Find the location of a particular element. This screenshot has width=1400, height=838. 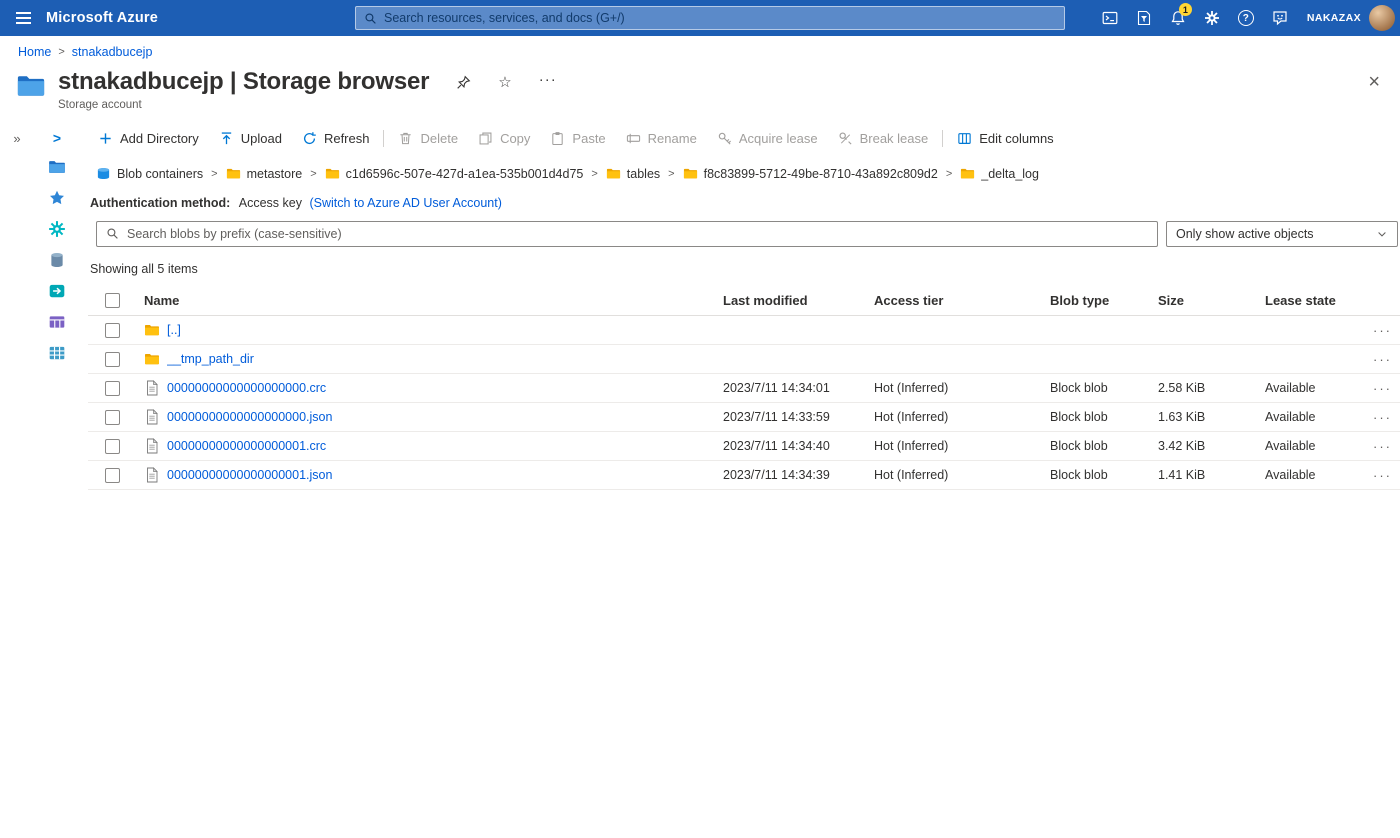

feedback-icon is located at coordinates (1280, 18).